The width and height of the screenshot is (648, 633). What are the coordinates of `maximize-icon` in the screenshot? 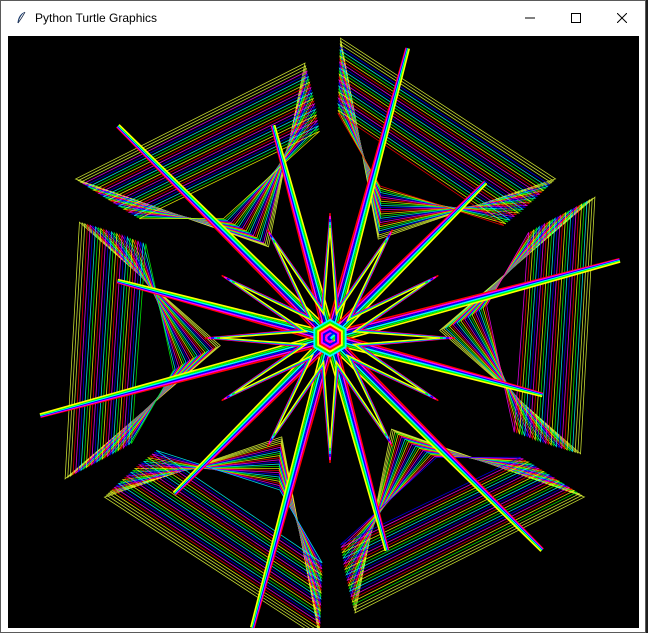 It's located at (576, 18).